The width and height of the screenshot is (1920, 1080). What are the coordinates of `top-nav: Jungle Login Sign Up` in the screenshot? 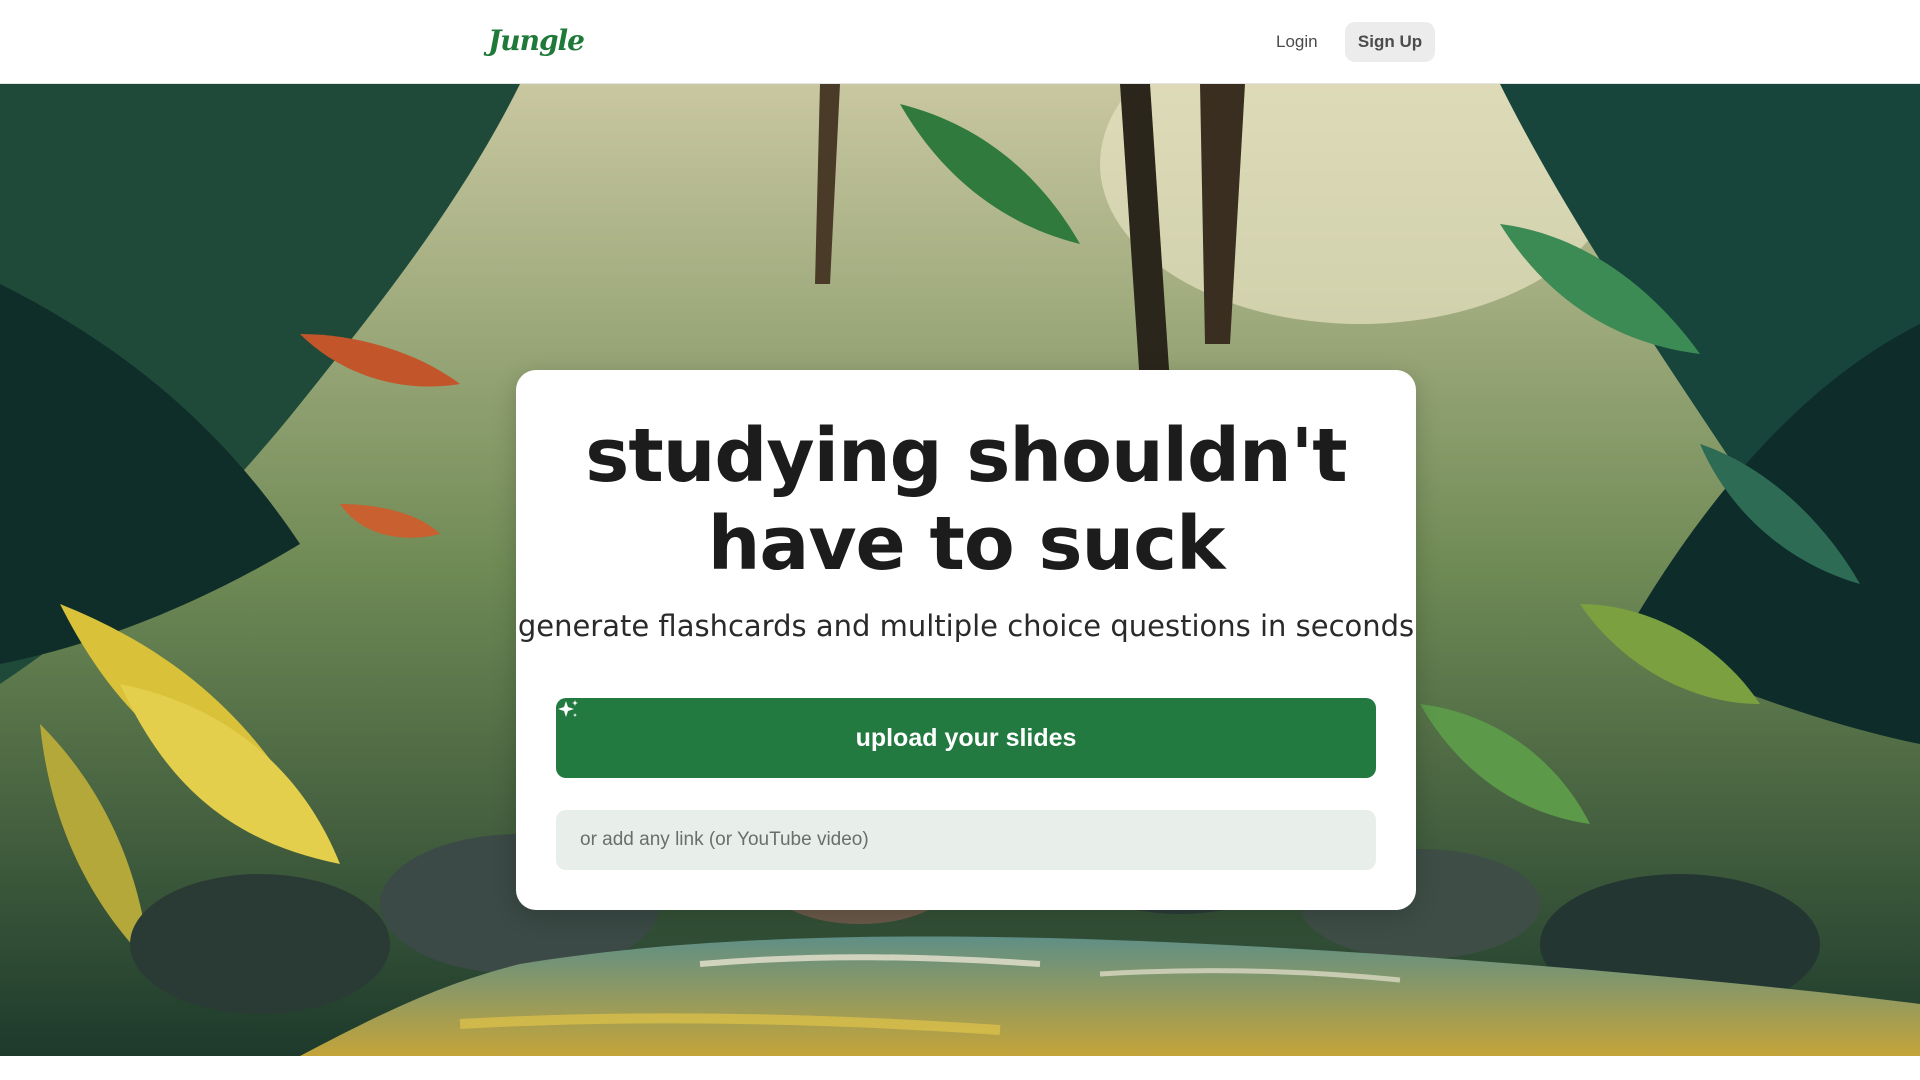 It's located at (960, 42).